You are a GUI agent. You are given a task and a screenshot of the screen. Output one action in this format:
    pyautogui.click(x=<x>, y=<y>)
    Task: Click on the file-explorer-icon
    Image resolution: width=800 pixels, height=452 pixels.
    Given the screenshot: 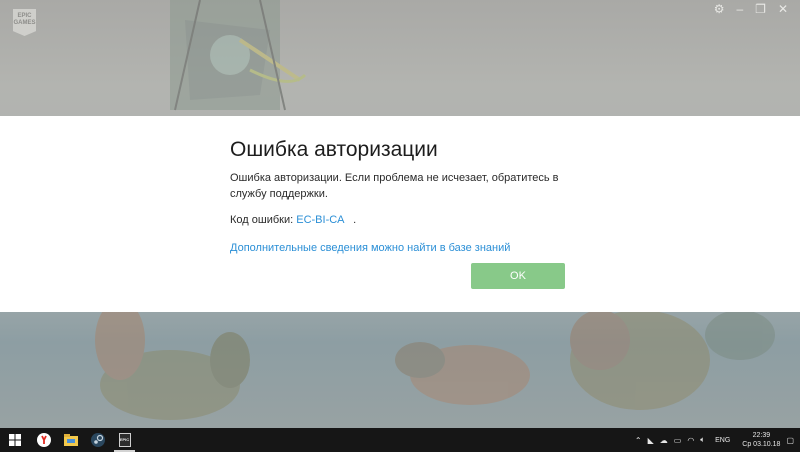 What is the action you would take?
    pyautogui.click(x=70, y=440)
    